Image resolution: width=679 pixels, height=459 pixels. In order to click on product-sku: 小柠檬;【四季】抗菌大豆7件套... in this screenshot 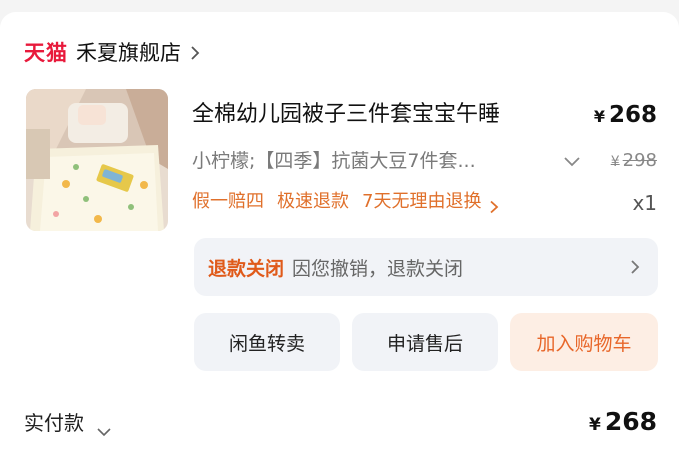, I will do `click(367, 161)`.